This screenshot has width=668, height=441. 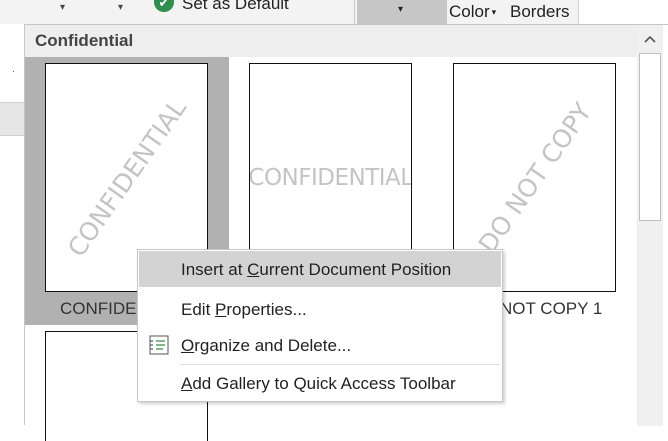 I want to click on watermark-tile-label: CONFIDE, so click(x=98, y=308).